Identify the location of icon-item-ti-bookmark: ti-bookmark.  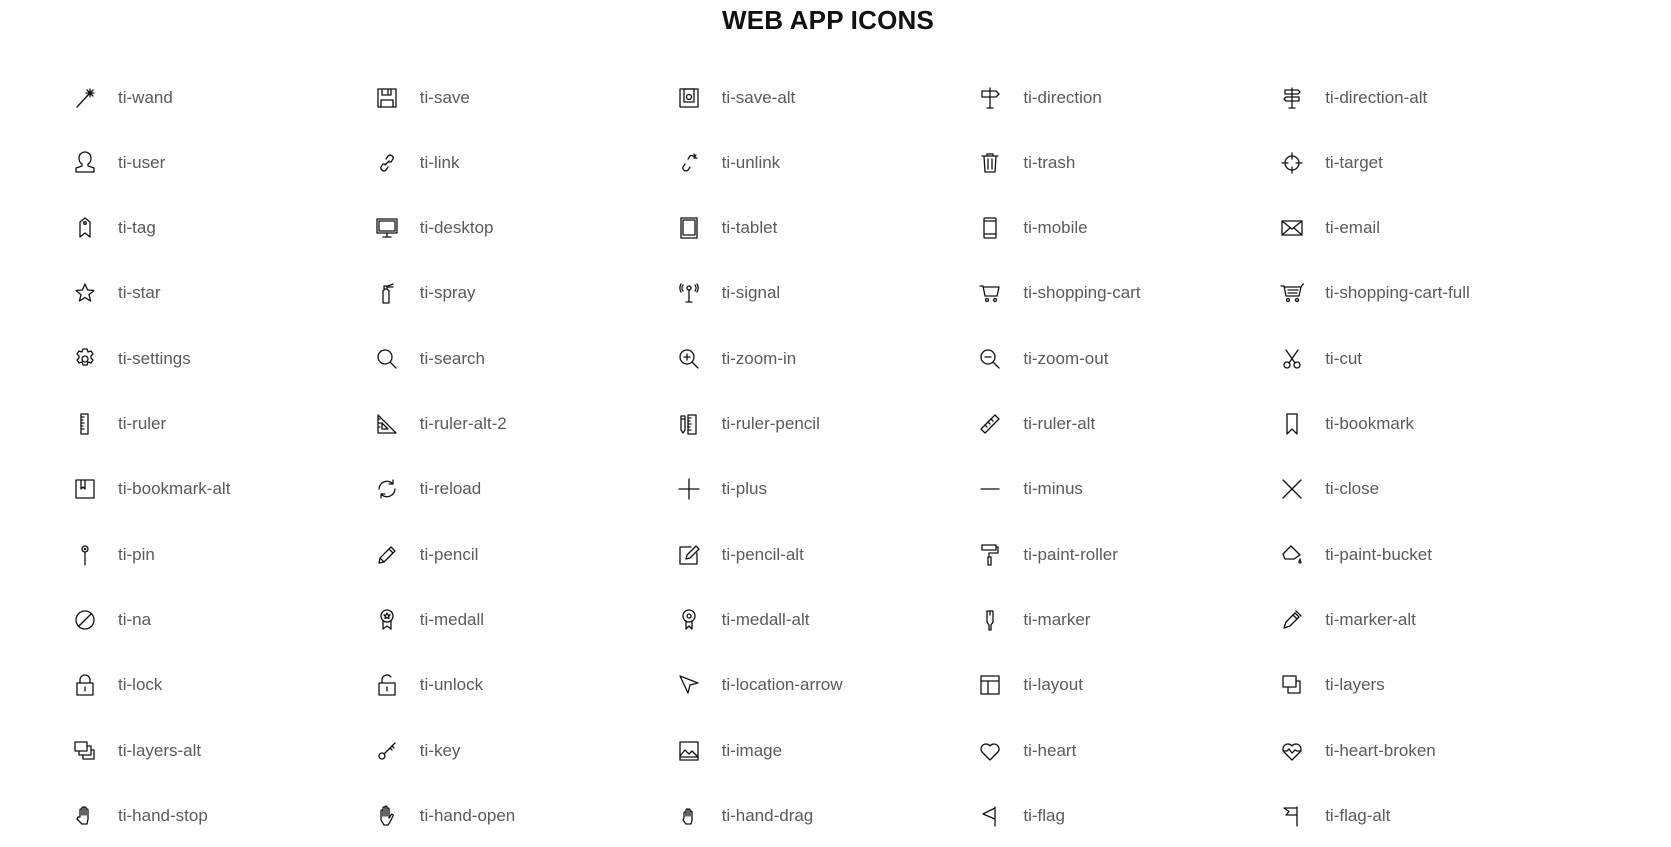
(1429, 424).